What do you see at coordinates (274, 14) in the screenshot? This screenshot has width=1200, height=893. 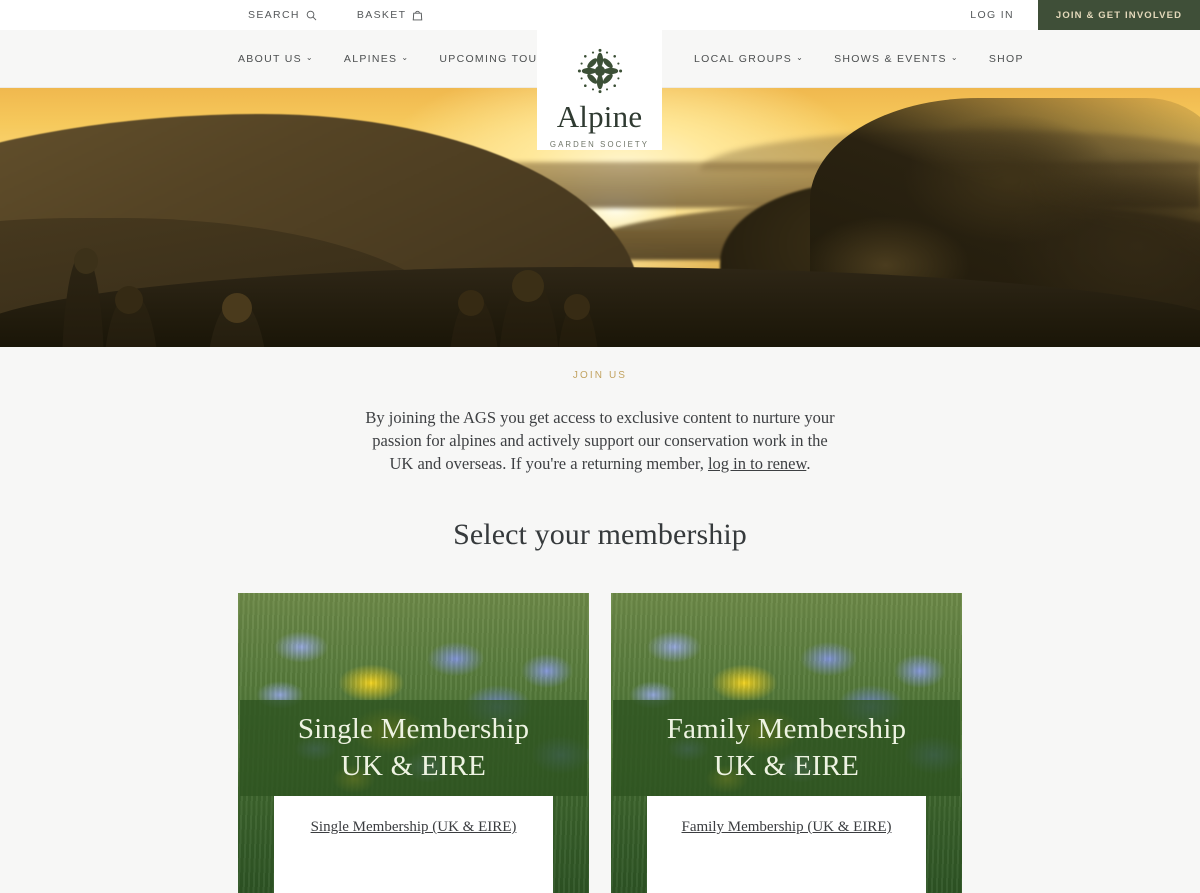 I see `search-label: SEARCH` at bounding box center [274, 14].